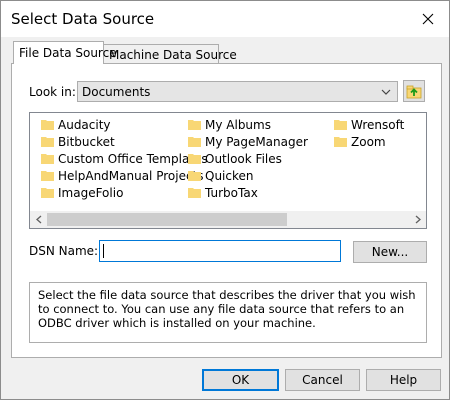 The image size is (450, 400). I want to click on chevron-right-icon, so click(418, 219).